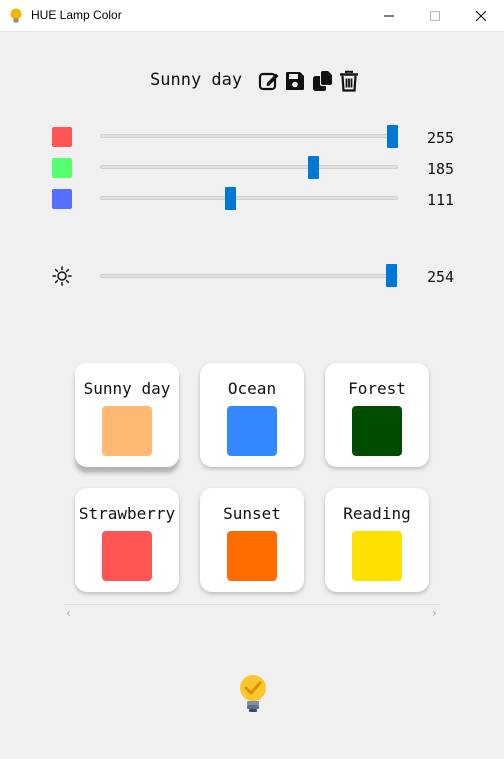 This screenshot has width=504, height=759. Describe the element at coordinates (322, 81) in the screenshot. I see `copy-icon` at that location.